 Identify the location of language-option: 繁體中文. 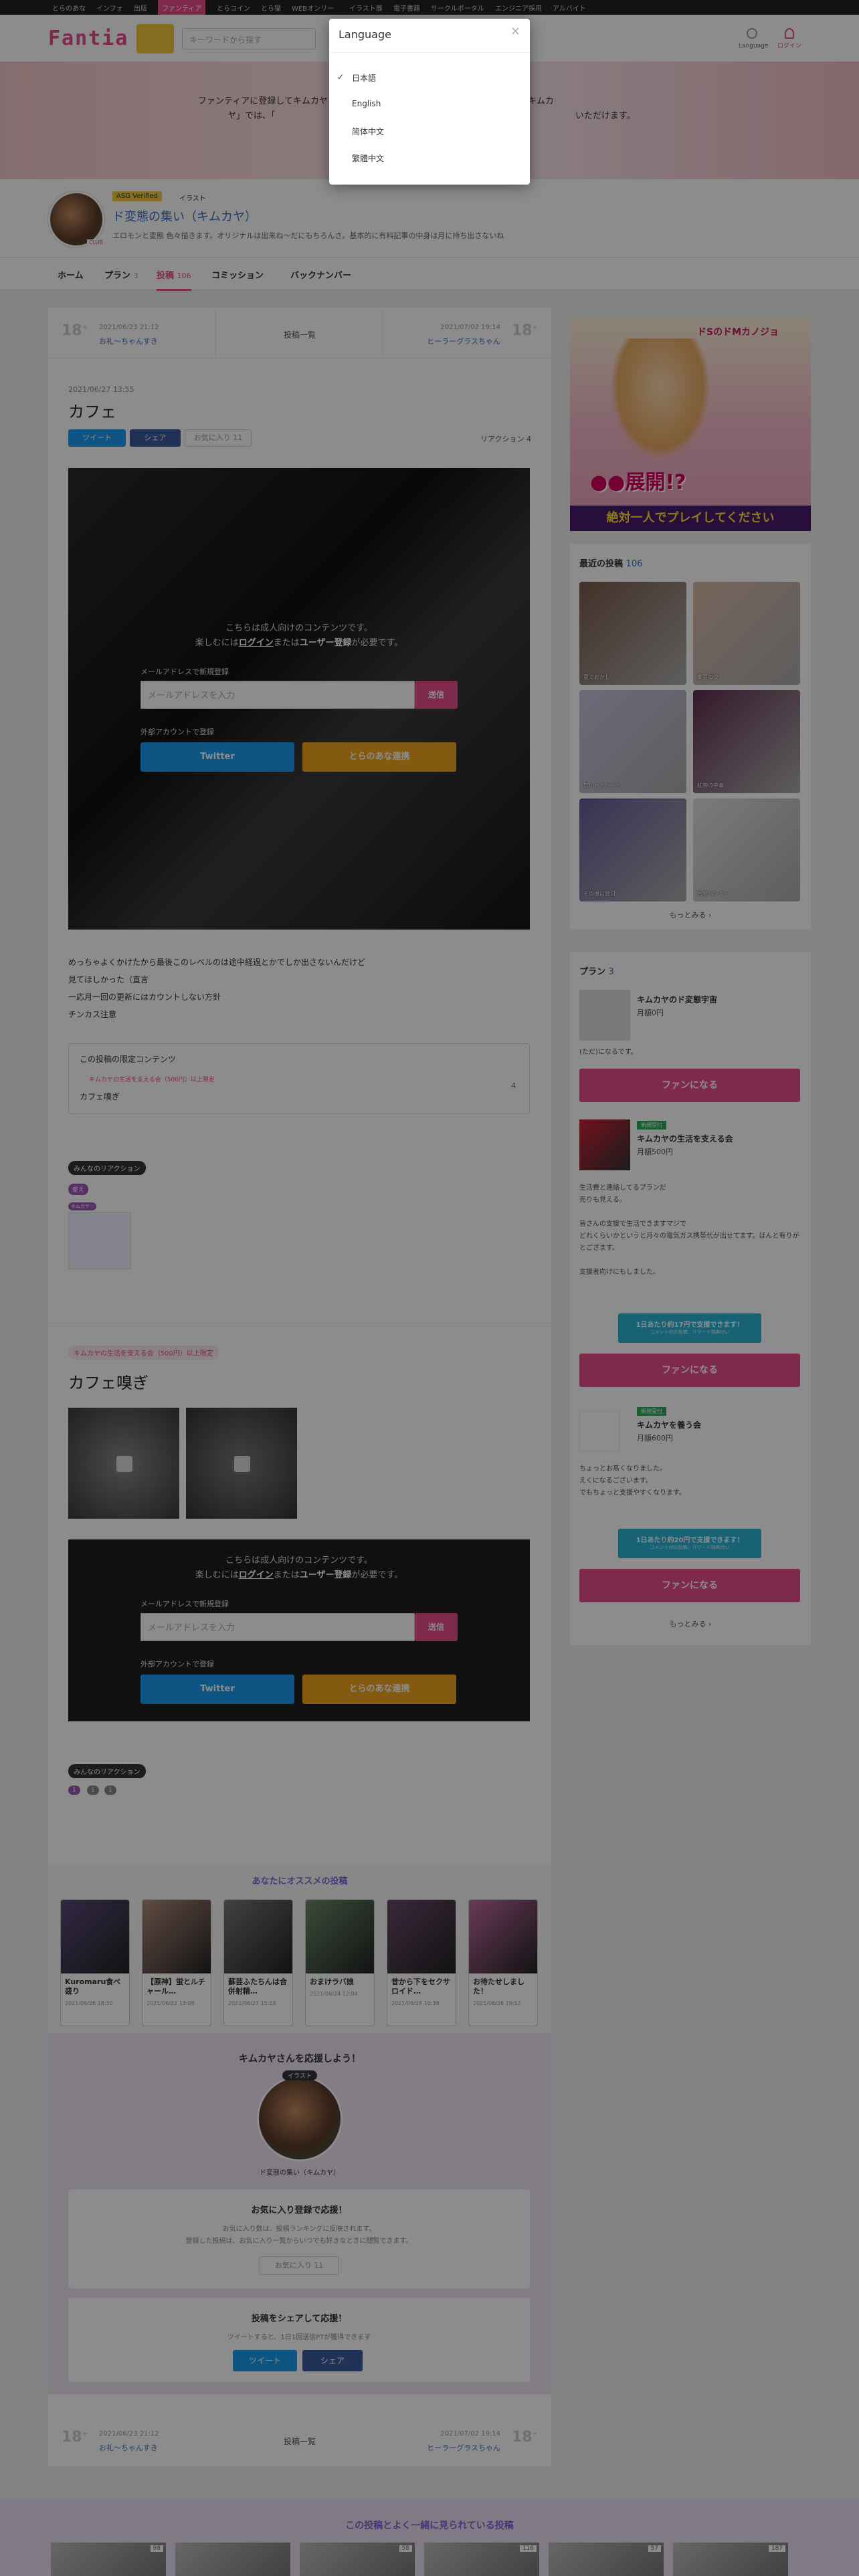
(429, 158).